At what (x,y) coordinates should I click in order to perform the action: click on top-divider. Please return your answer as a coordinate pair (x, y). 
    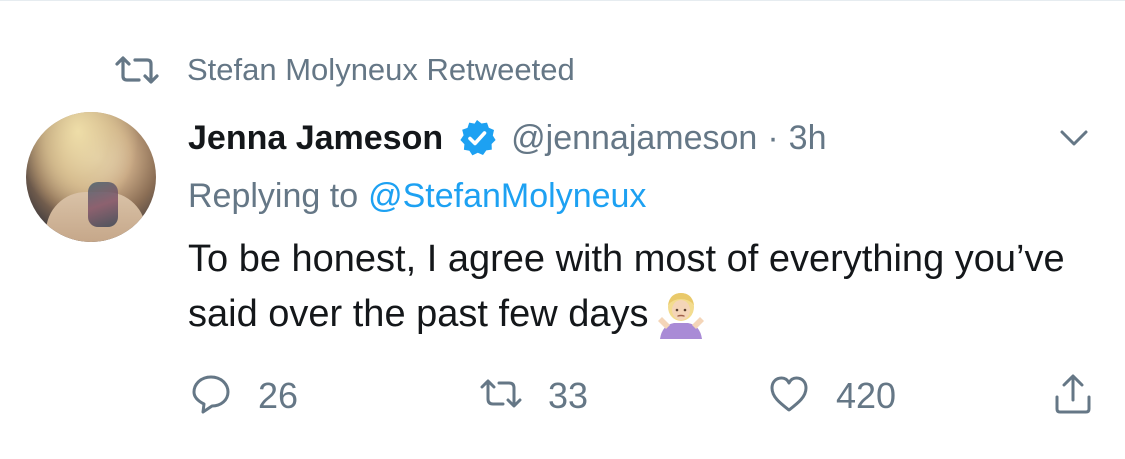
    Looking at the image, I should click on (562, 0).